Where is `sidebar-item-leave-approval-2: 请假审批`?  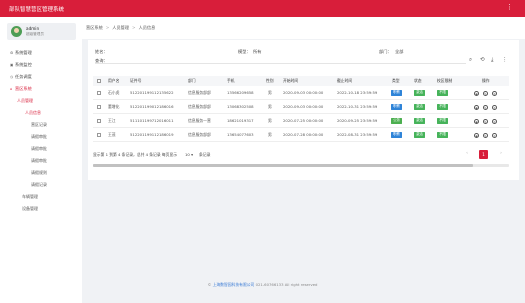
sidebar-item-leave-approval-2: 请假审批 is located at coordinates (39, 149).